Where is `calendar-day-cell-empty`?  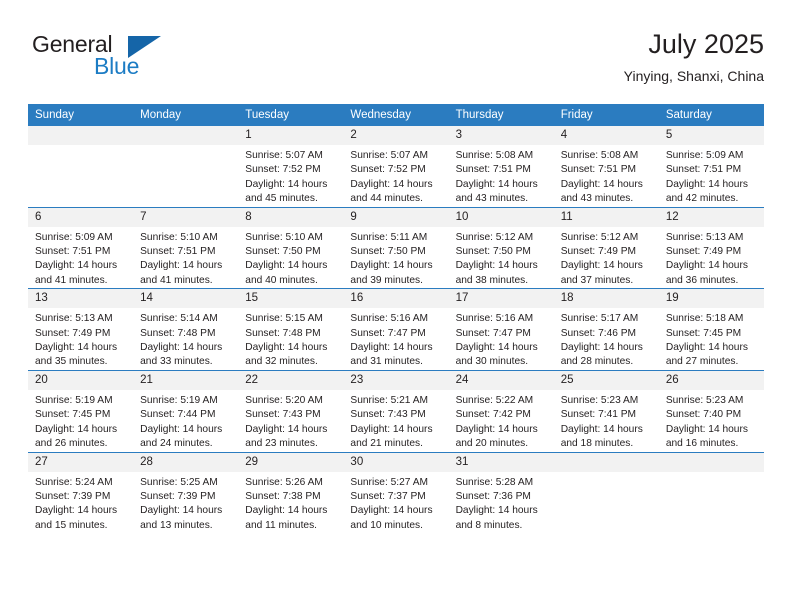 calendar-day-cell-empty is located at coordinates (606, 492).